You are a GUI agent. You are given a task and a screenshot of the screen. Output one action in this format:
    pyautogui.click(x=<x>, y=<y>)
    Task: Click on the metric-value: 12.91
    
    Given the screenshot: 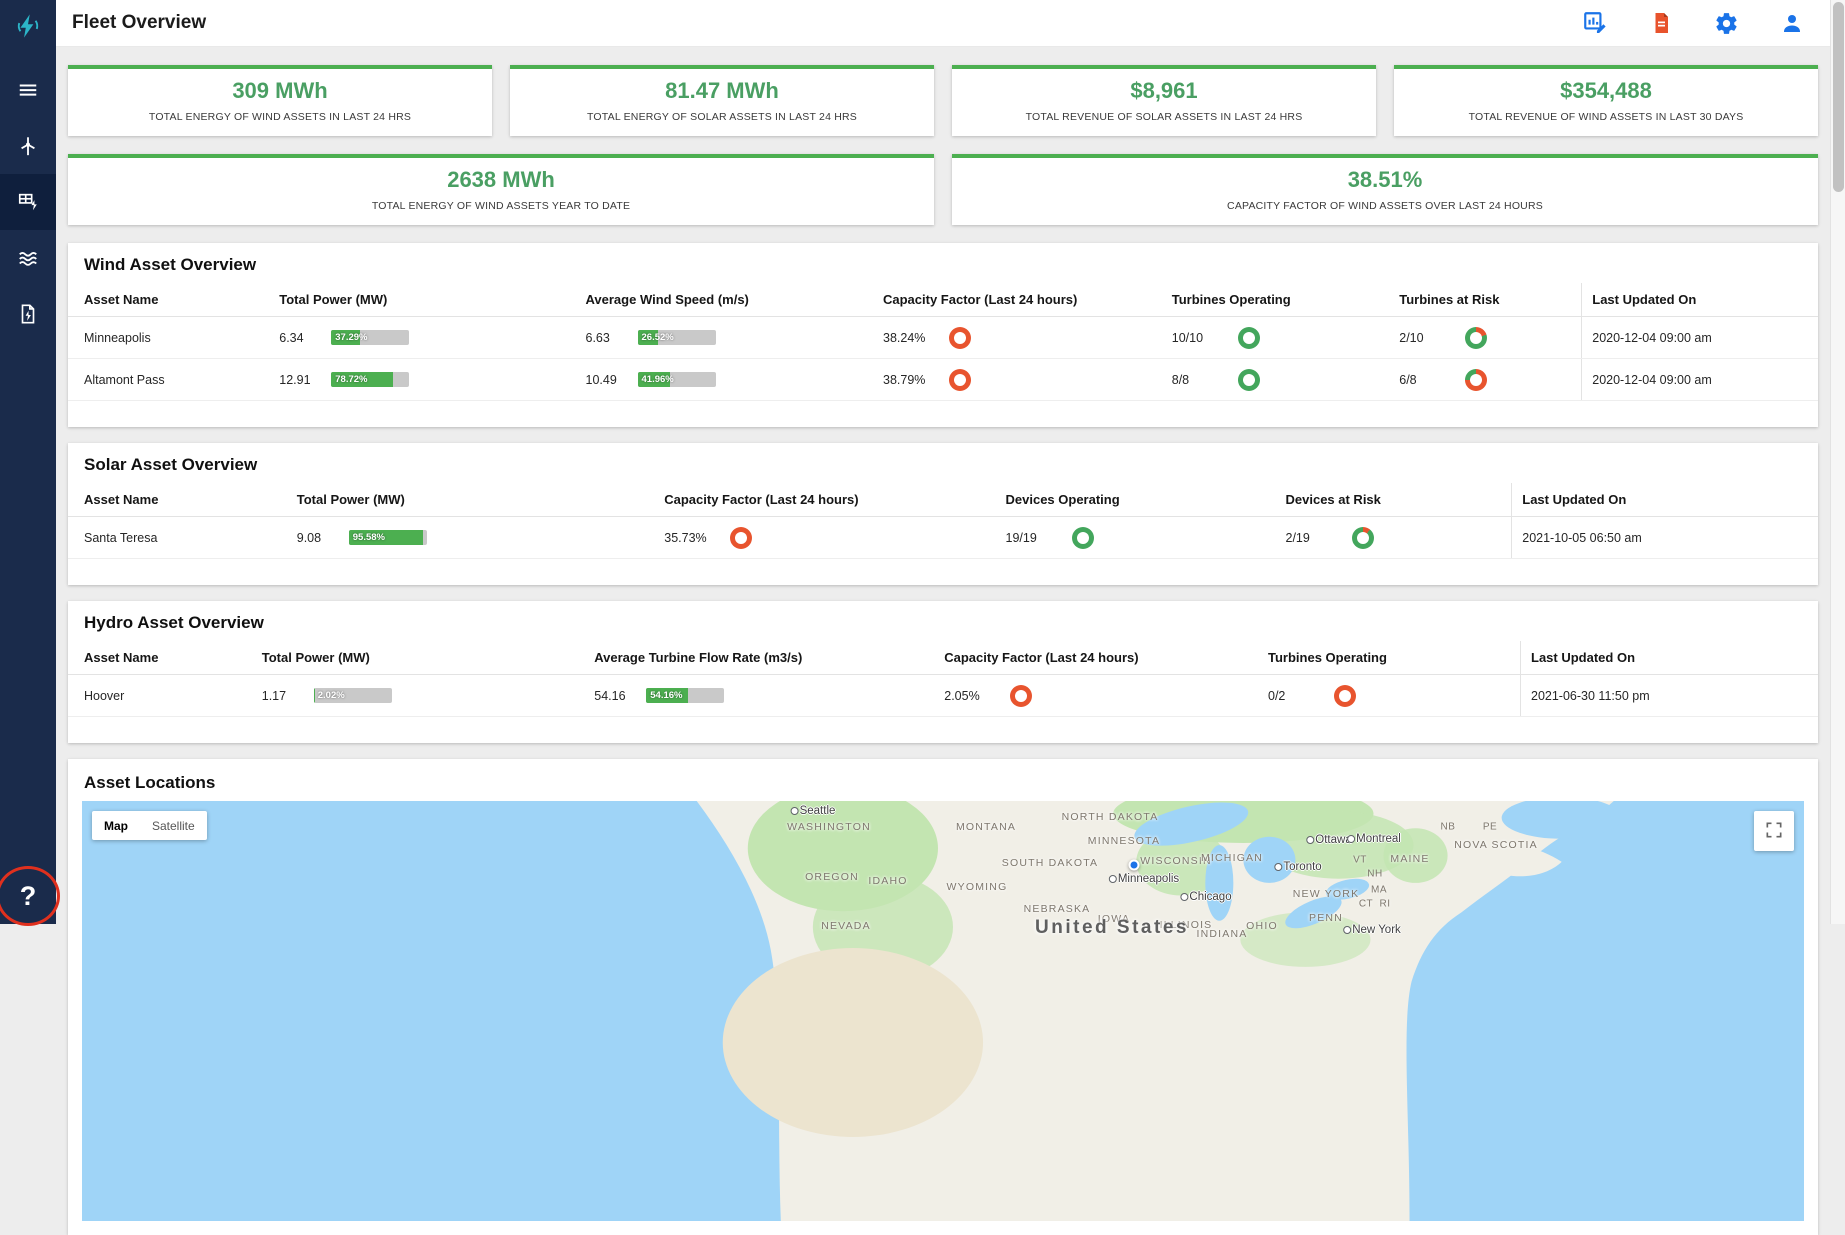 What is the action you would take?
    pyautogui.click(x=305, y=380)
    